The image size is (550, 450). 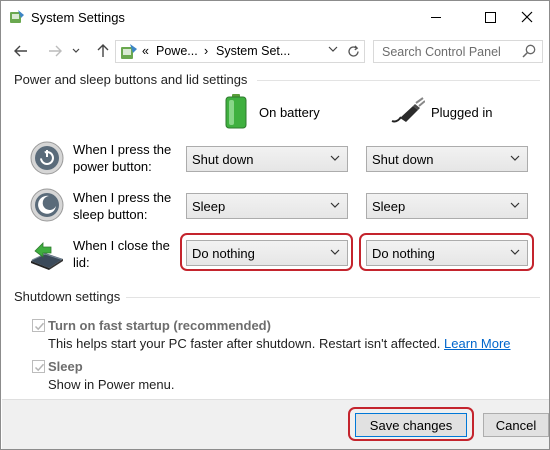 What do you see at coordinates (267, 206) in the screenshot?
I see `sleep-button-battery-select: Sleep` at bounding box center [267, 206].